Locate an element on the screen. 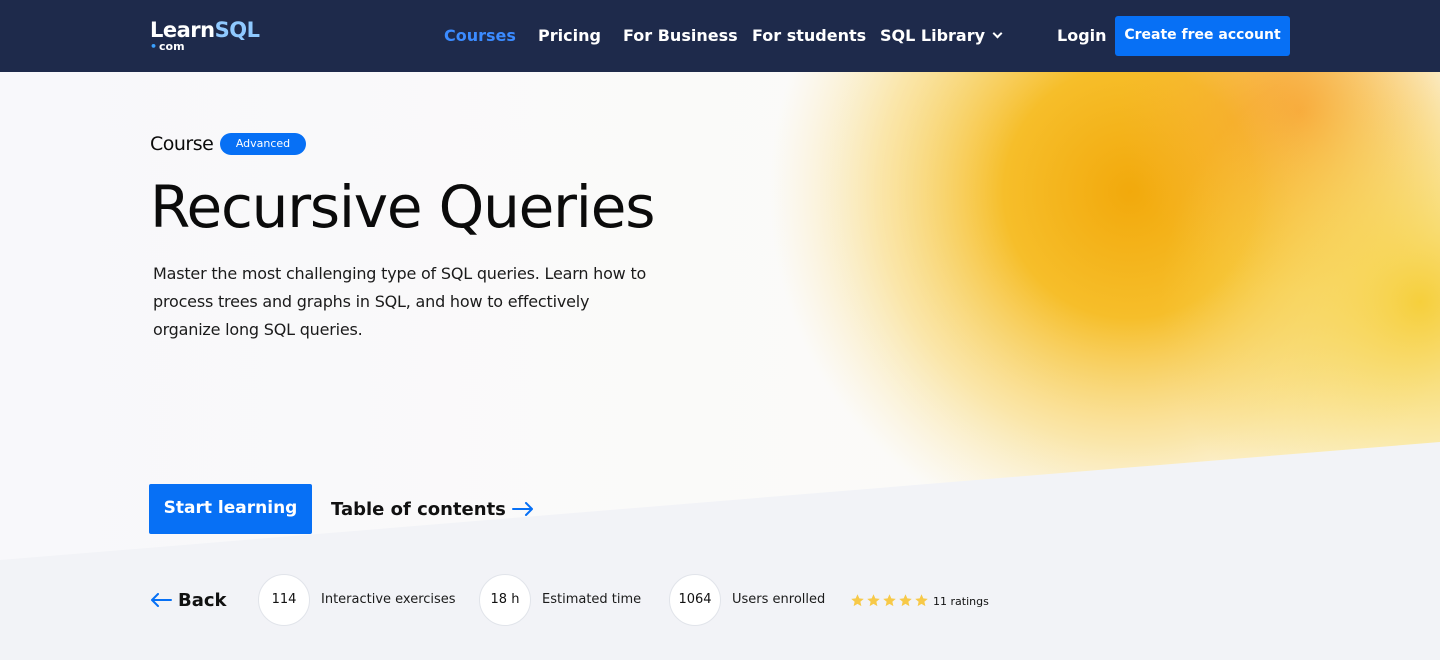 The width and height of the screenshot is (1440, 660). table-of-contents-link: Table of contents is located at coordinates (432, 510).